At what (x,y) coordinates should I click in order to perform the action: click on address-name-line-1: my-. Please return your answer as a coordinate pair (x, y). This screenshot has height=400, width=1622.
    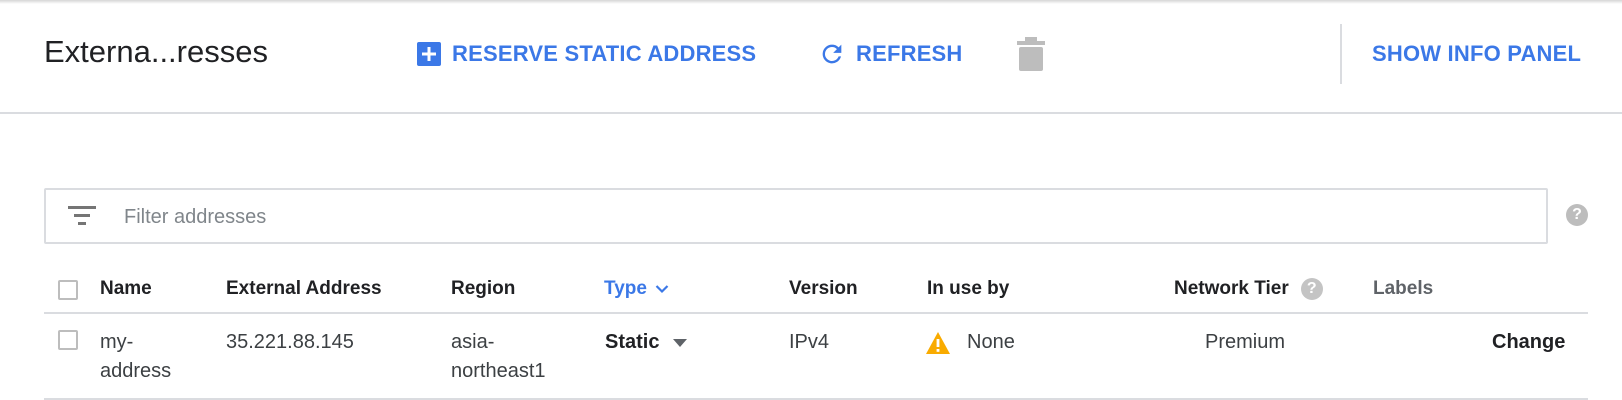
    Looking at the image, I should click on (117, 342).